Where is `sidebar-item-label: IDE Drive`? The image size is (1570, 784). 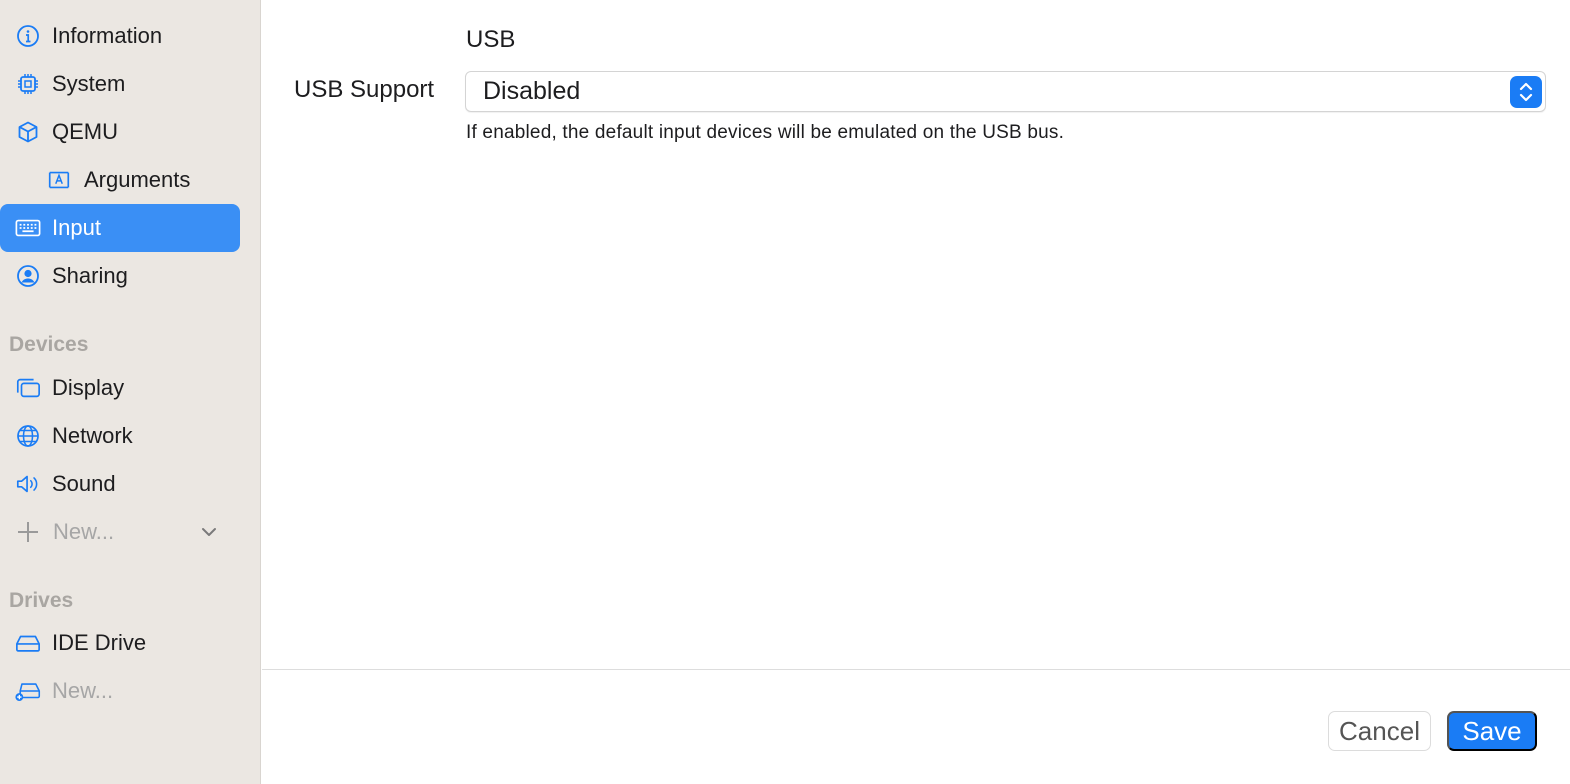 sidebar-item-label: IDE Drive is located at coordinates (99, 642).